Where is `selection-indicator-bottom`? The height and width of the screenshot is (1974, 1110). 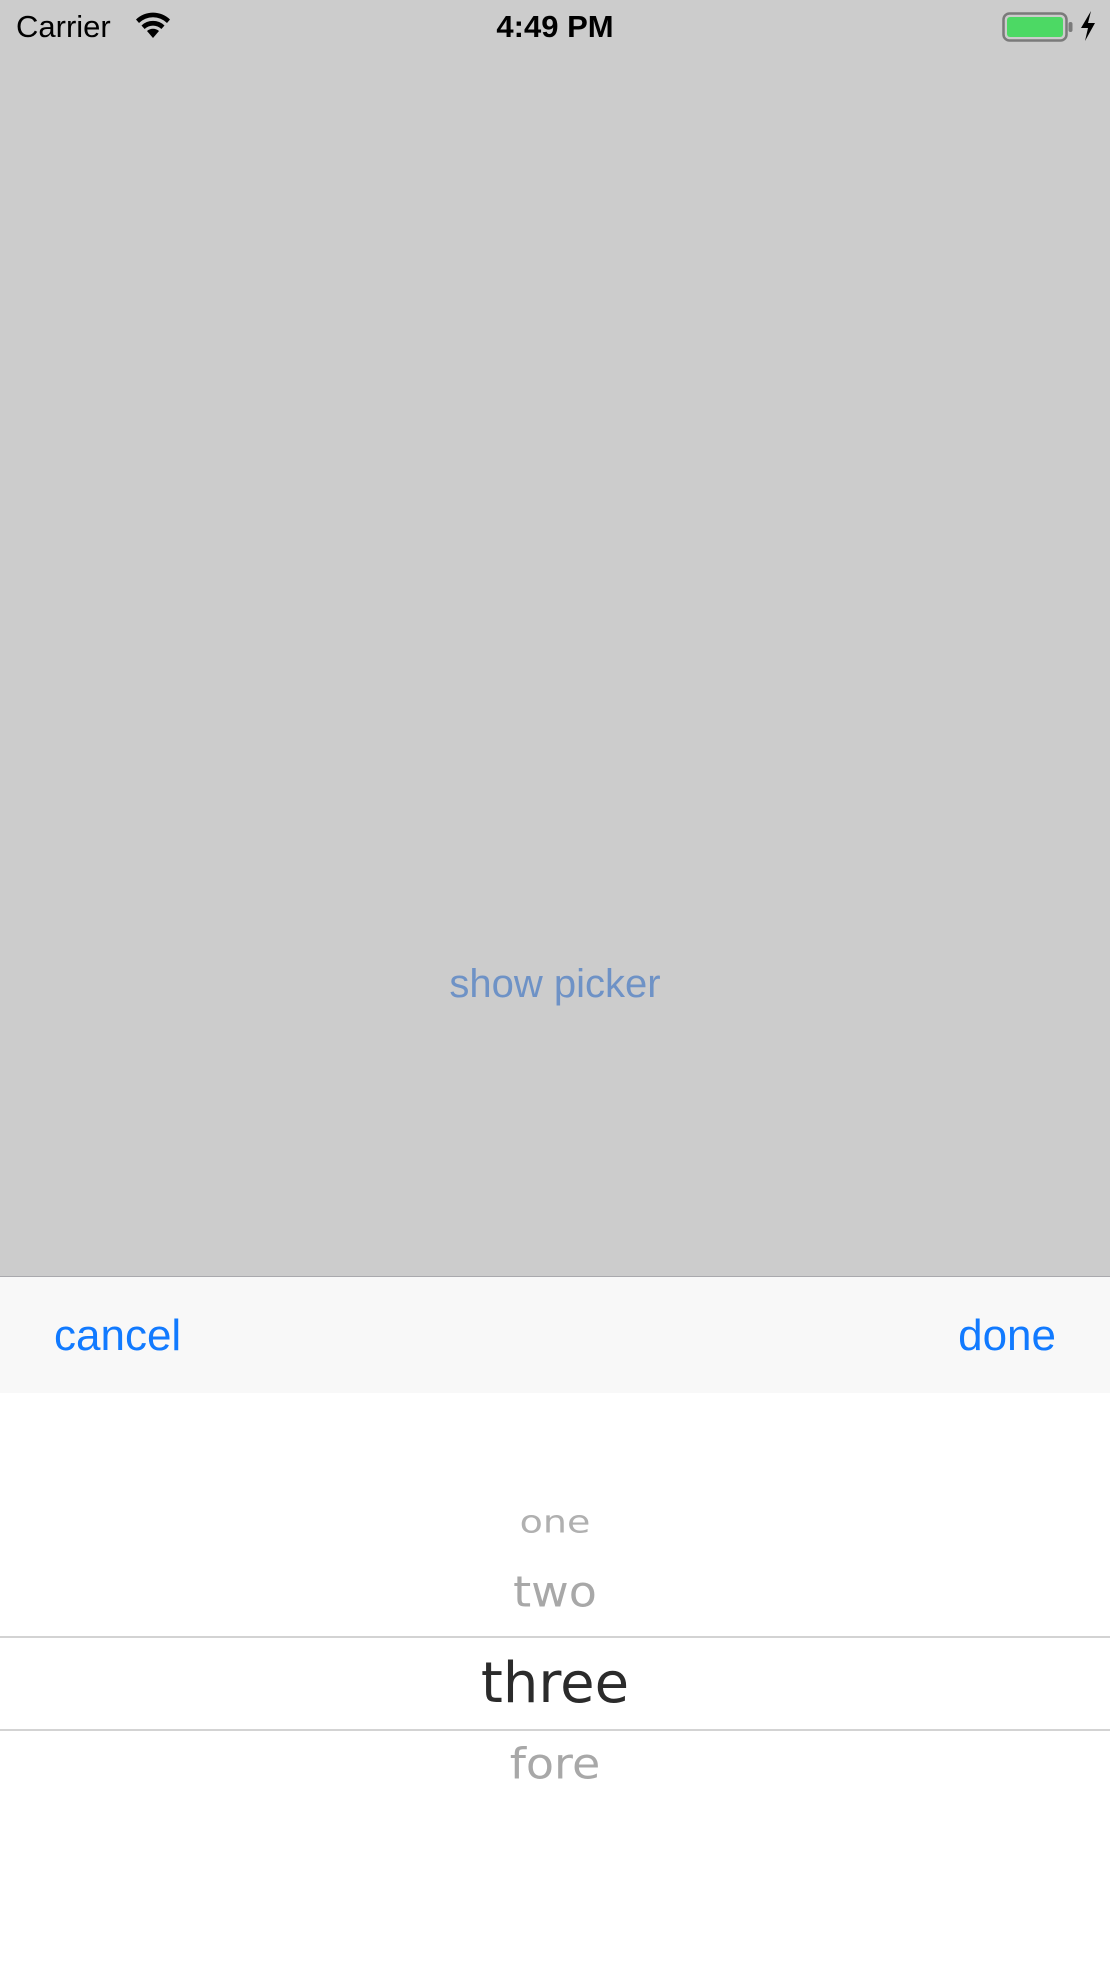 selection-indicator-bottom is located at coordinates (555, 1730).